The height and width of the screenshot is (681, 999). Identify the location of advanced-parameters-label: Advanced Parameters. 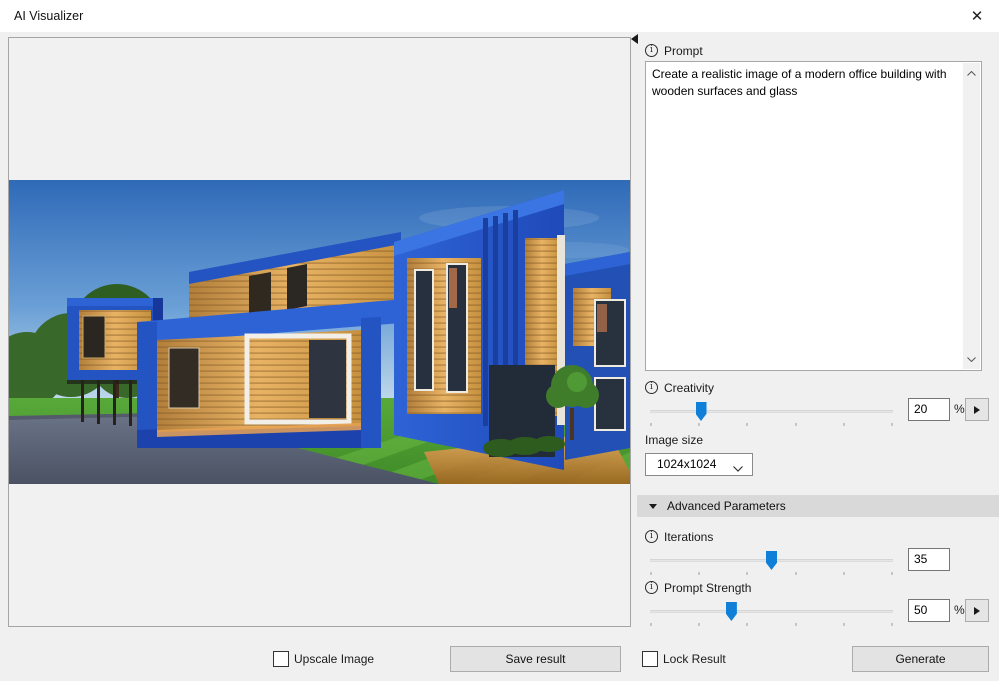
(726, 506).